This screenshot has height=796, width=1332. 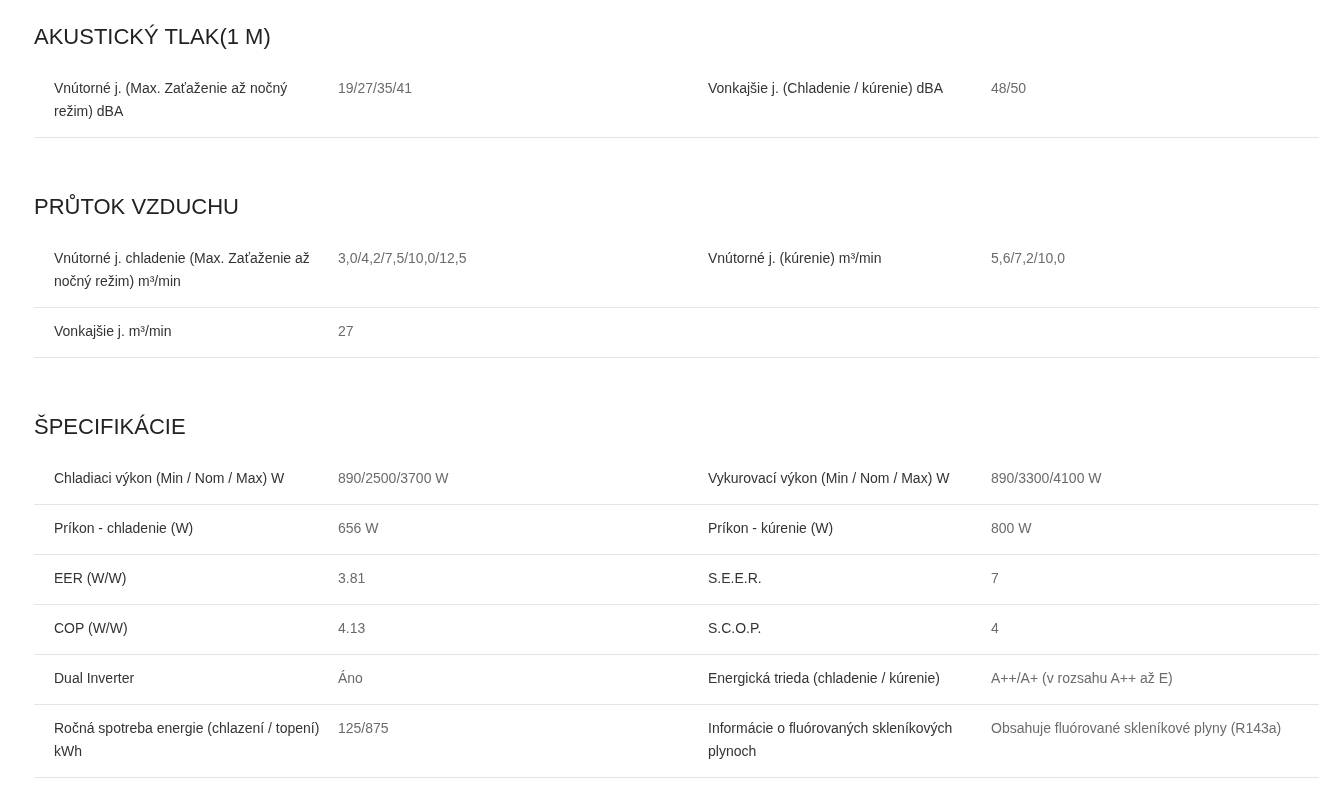 What do you see at coordinates (1028, 258) in the screenshot?
I see `spec-value: 5,6/7,2/10,0` at bounding box center [1028, 258].